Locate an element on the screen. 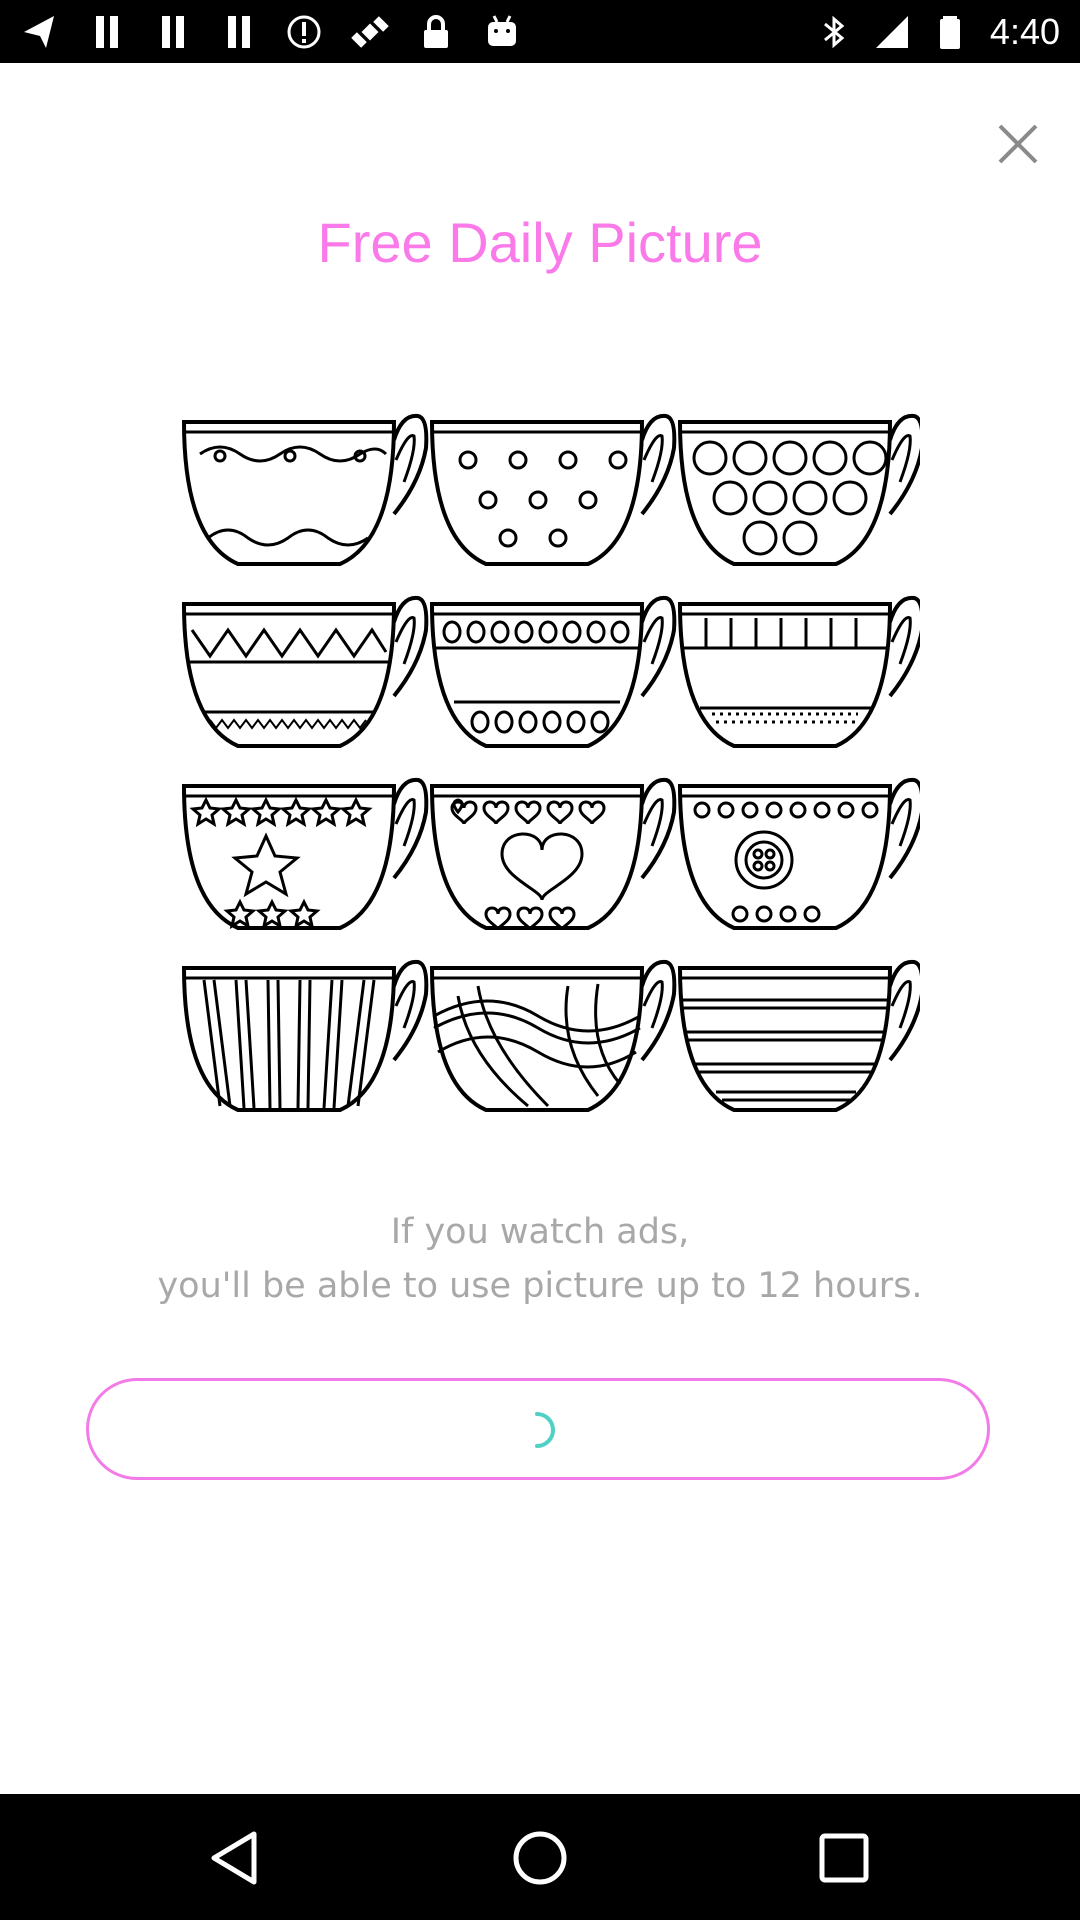 The height and width of the screenshot is (1920, 1080). dialog-title: Free Daily Picture is located at coordinates (540, 242).